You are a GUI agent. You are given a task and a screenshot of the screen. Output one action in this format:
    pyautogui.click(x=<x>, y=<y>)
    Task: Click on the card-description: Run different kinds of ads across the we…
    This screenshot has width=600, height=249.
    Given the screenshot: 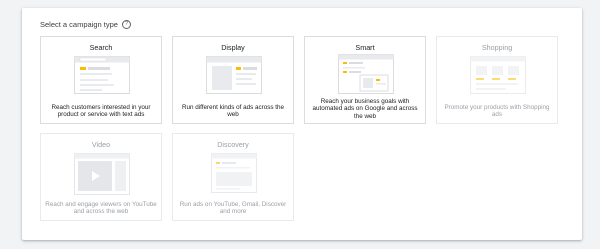 What is the action you would take?
    pyautogui.click(x=233, y=111)
    